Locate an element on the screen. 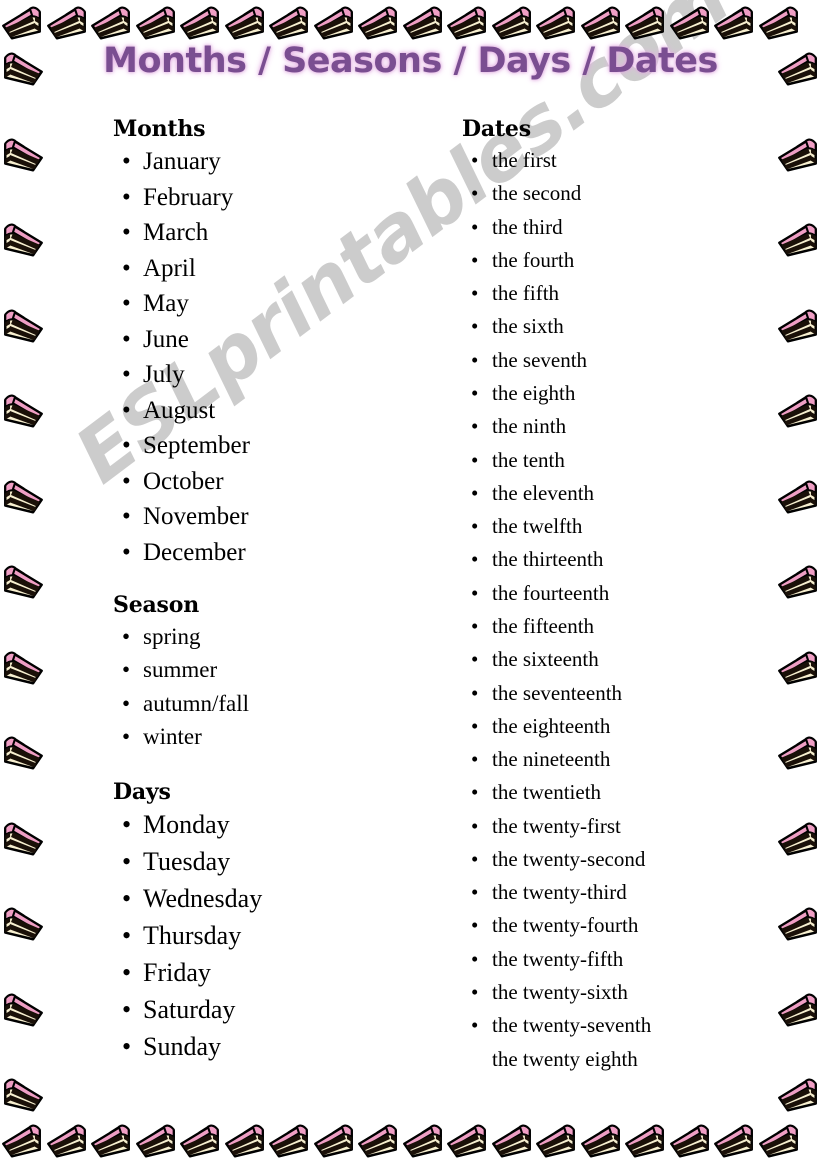 The image size is (821, 1162). list-item: • the seventeenth is located at coordinates (627, 693).